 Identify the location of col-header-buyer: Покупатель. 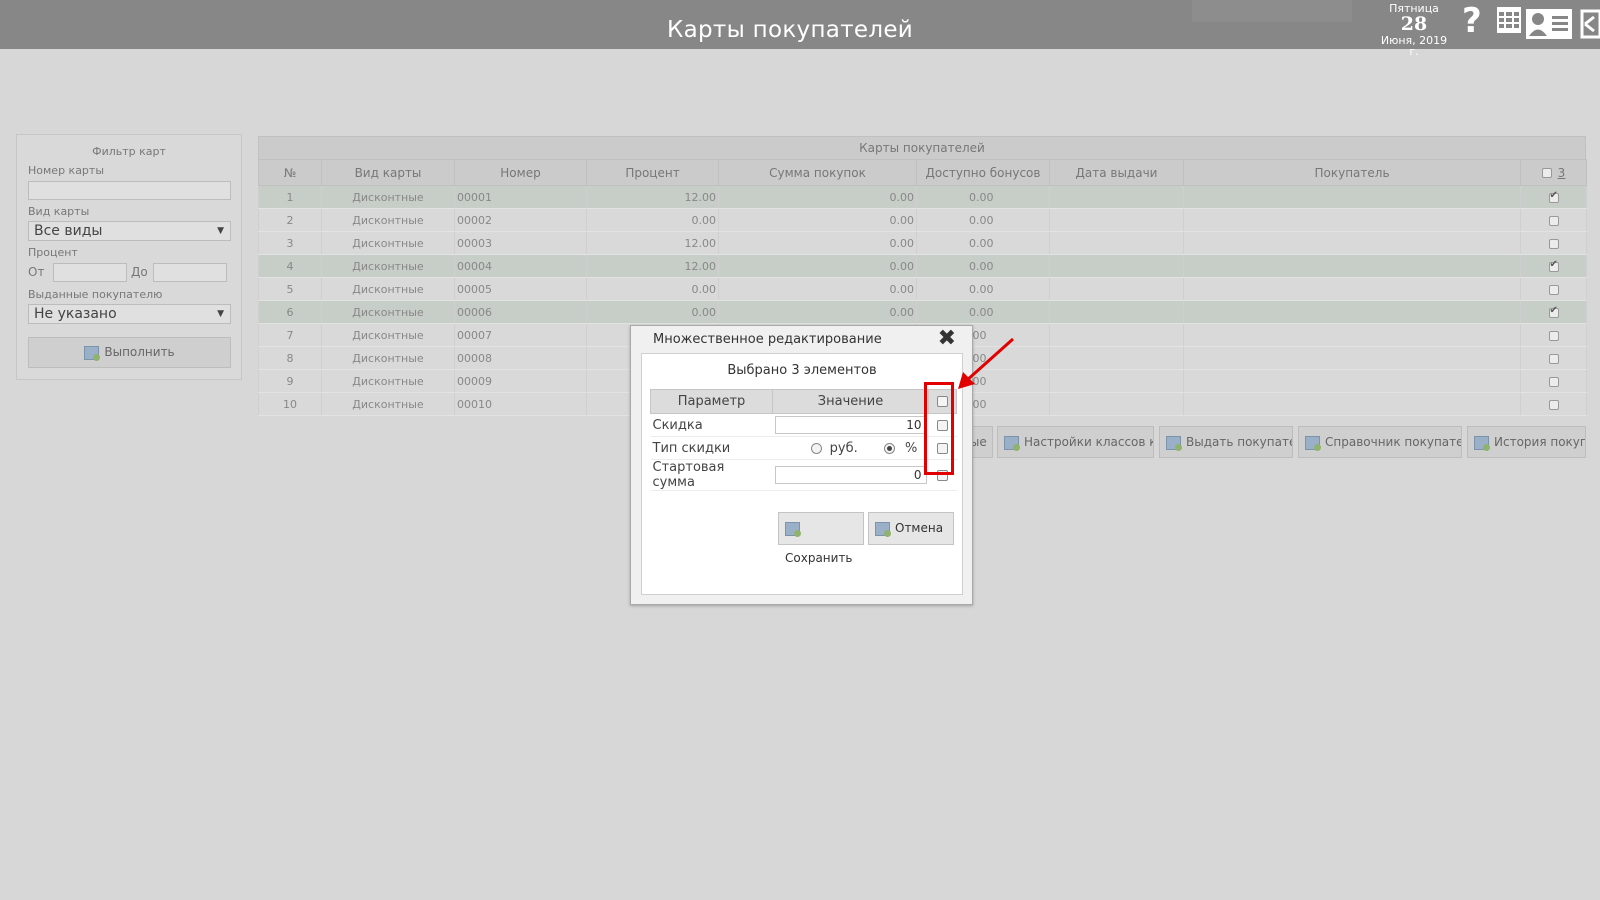
(1352, 172).